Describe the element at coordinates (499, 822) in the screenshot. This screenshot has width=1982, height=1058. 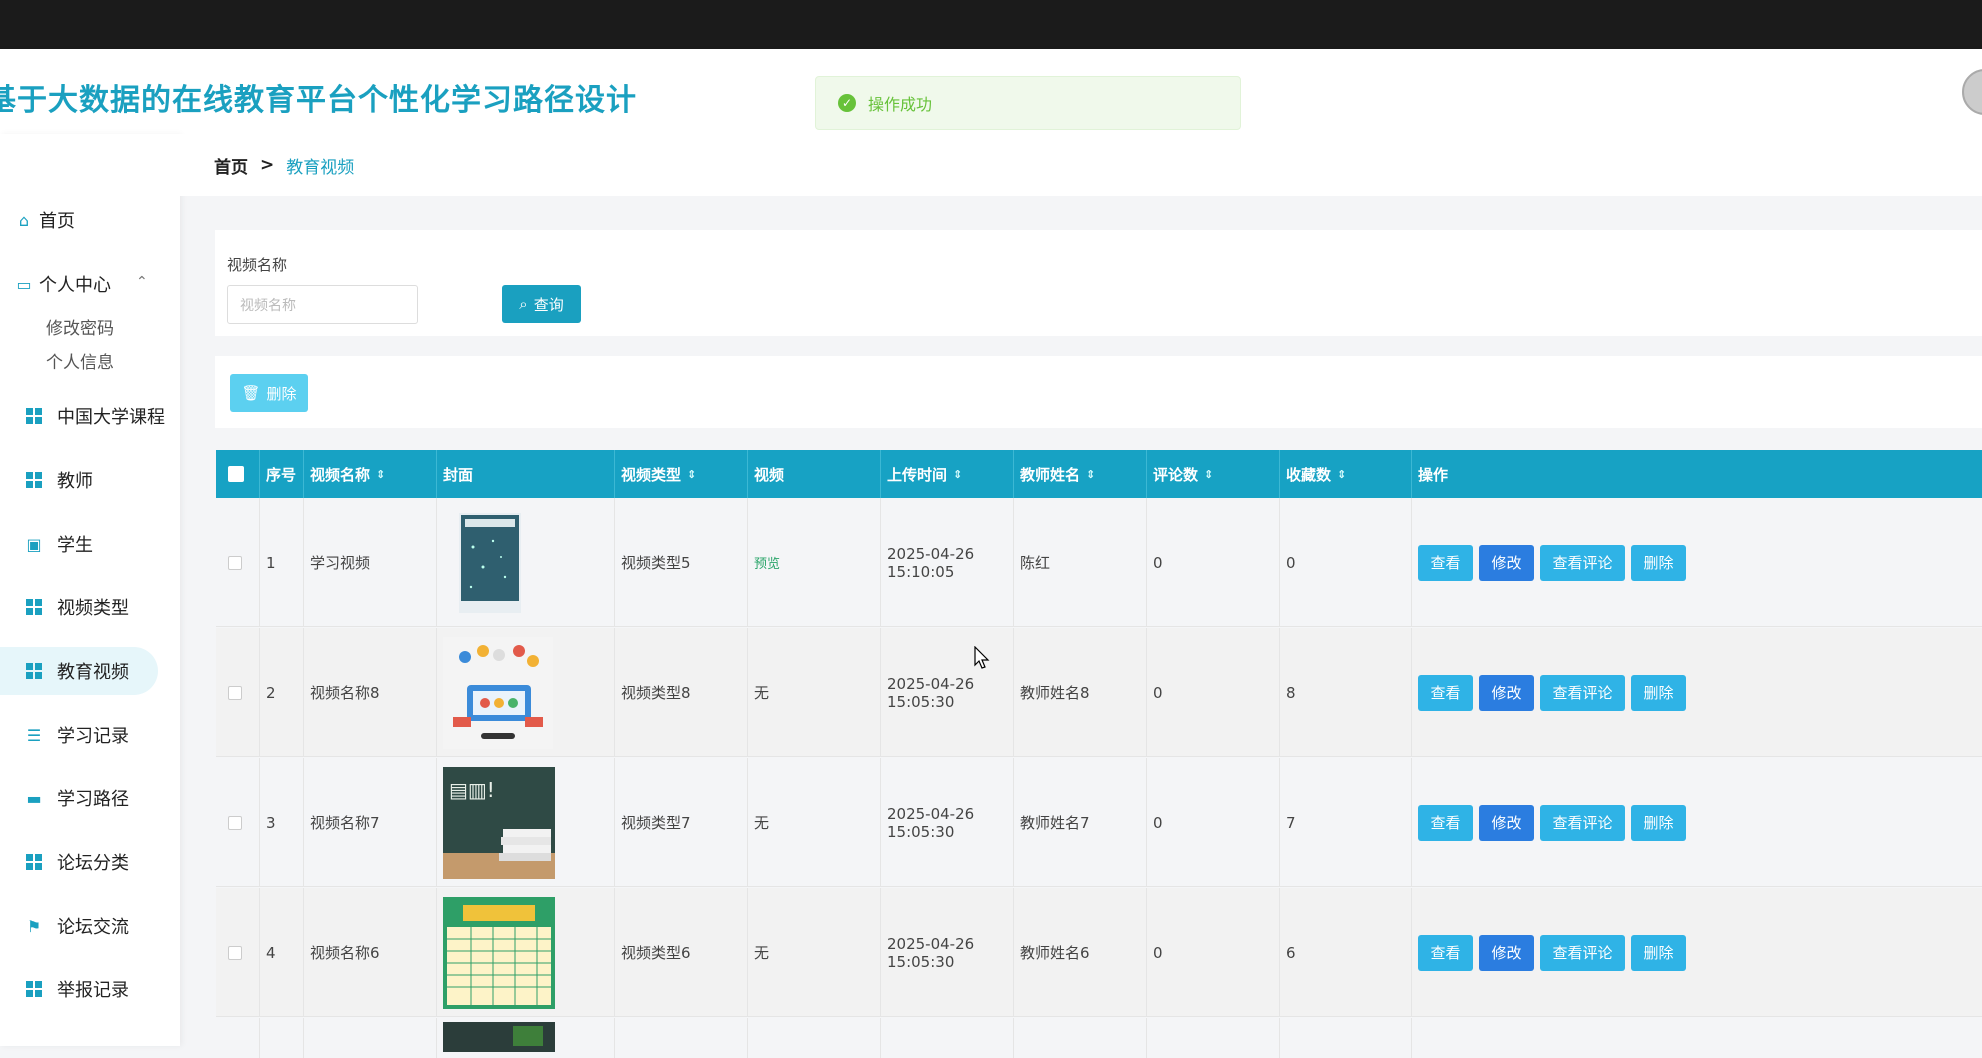
I see `cover-image: ▤▥!` at that location.